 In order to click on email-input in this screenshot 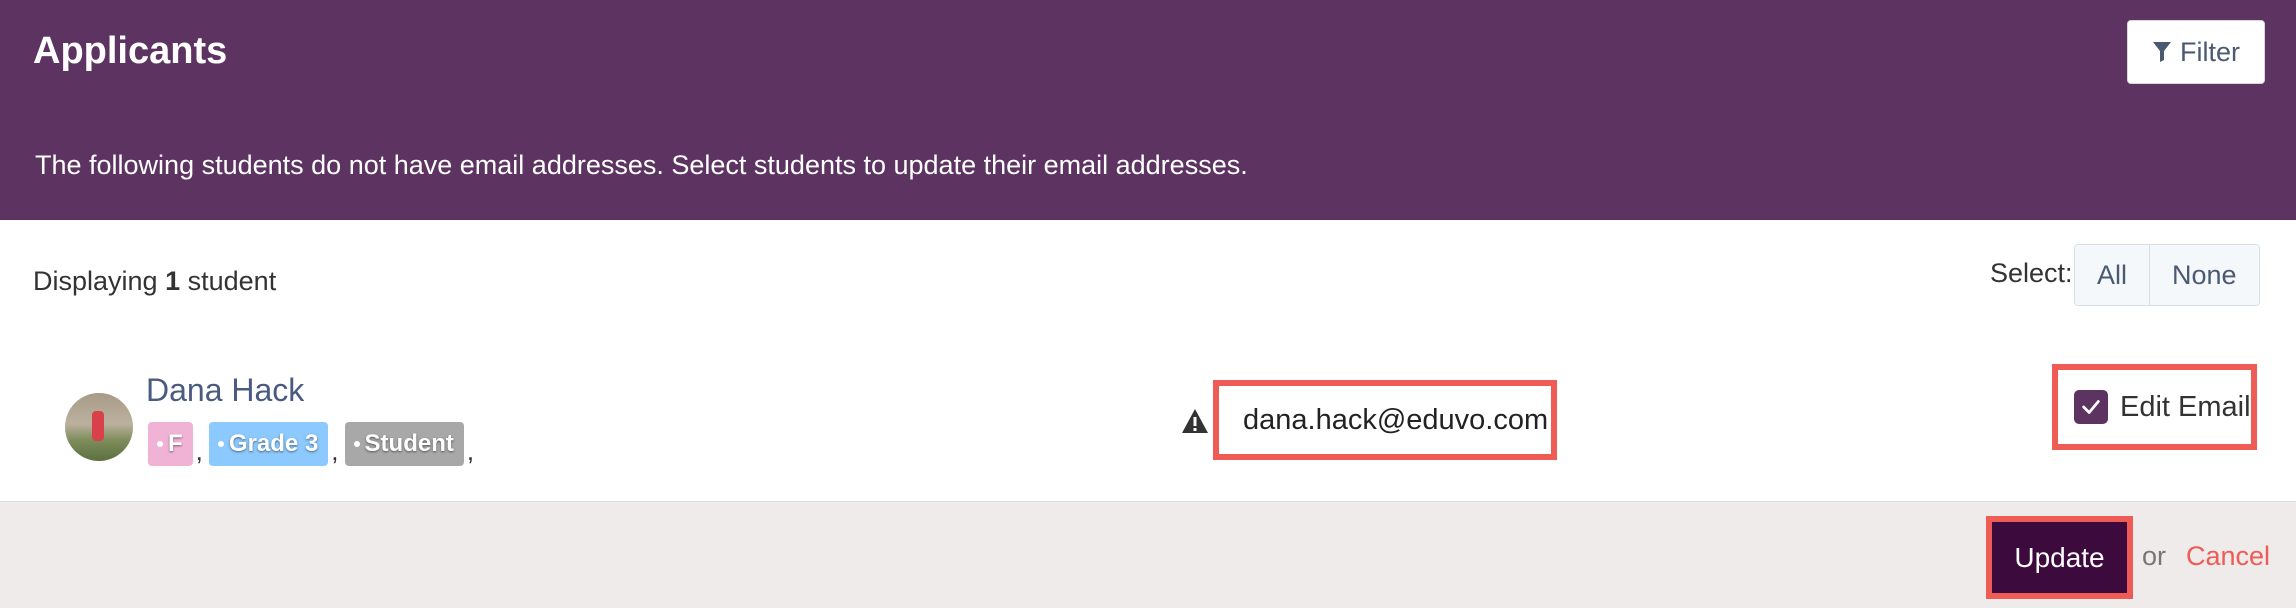, I will do `click(1385, 420)`.